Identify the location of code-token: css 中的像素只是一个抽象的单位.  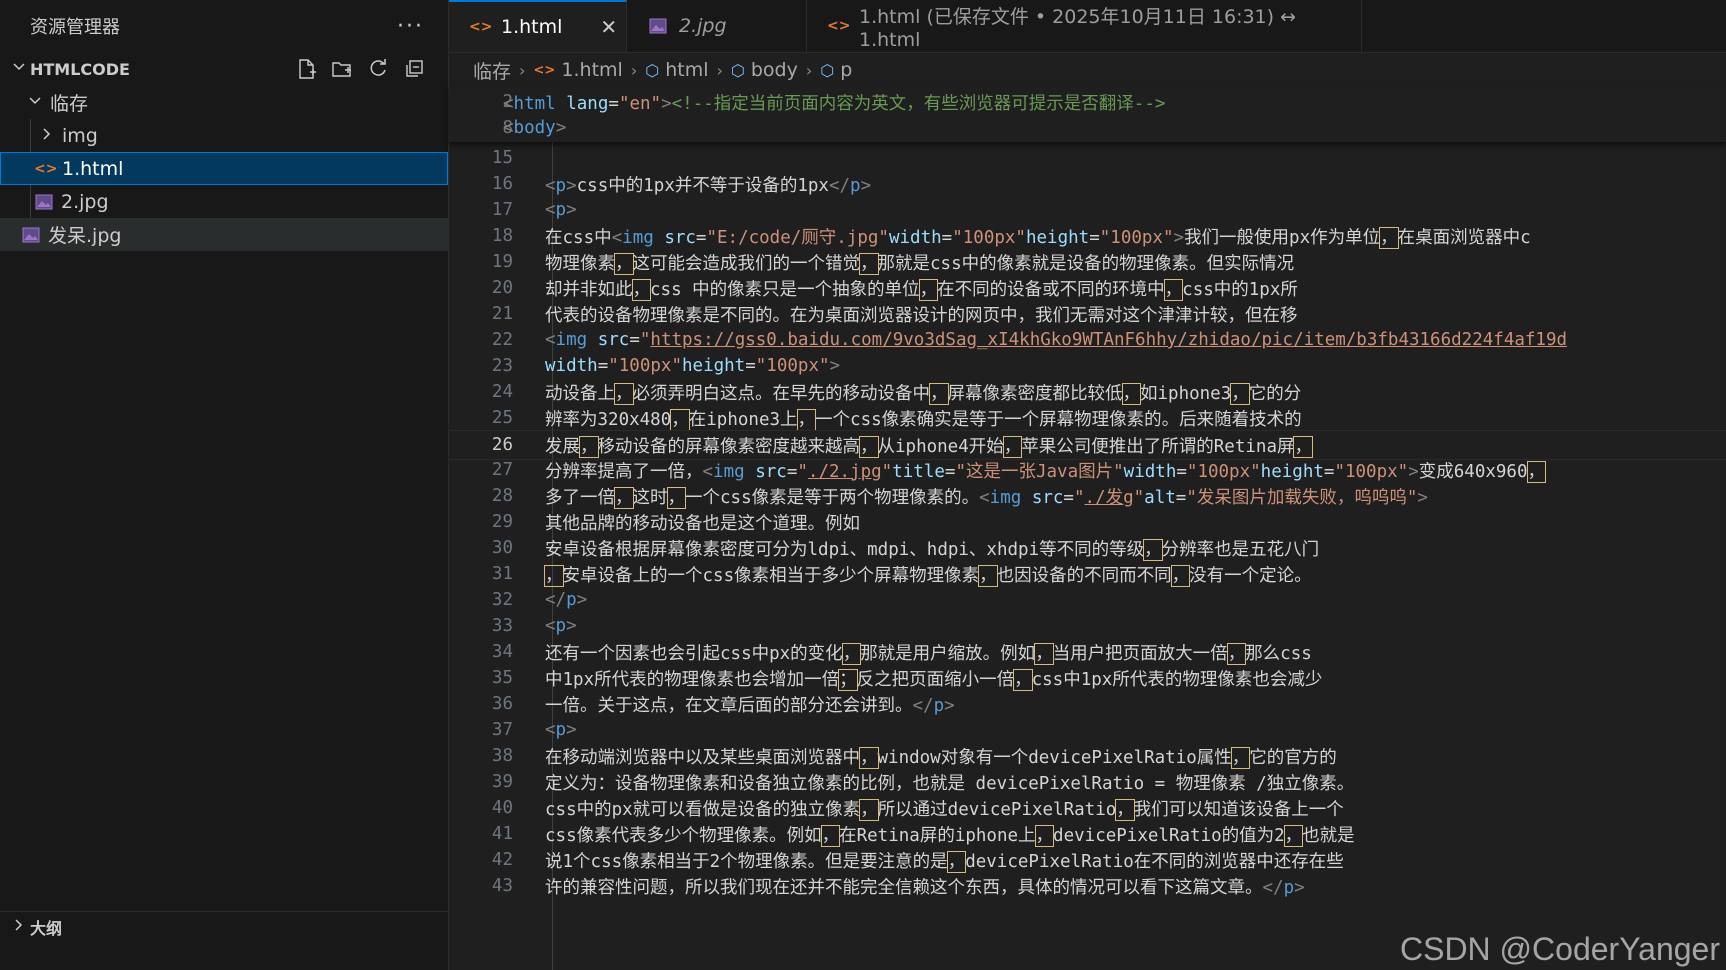
(785, 289).